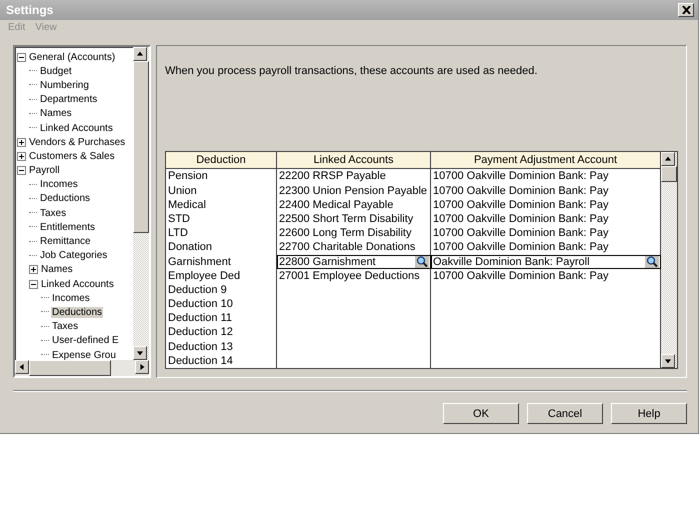 This screenshot has height=512, width=700. What do you see at coordinates (336, 204) in the screenshot?
I see `table-cell: 22400 Medical Payable` at bounding box center [336, 204].